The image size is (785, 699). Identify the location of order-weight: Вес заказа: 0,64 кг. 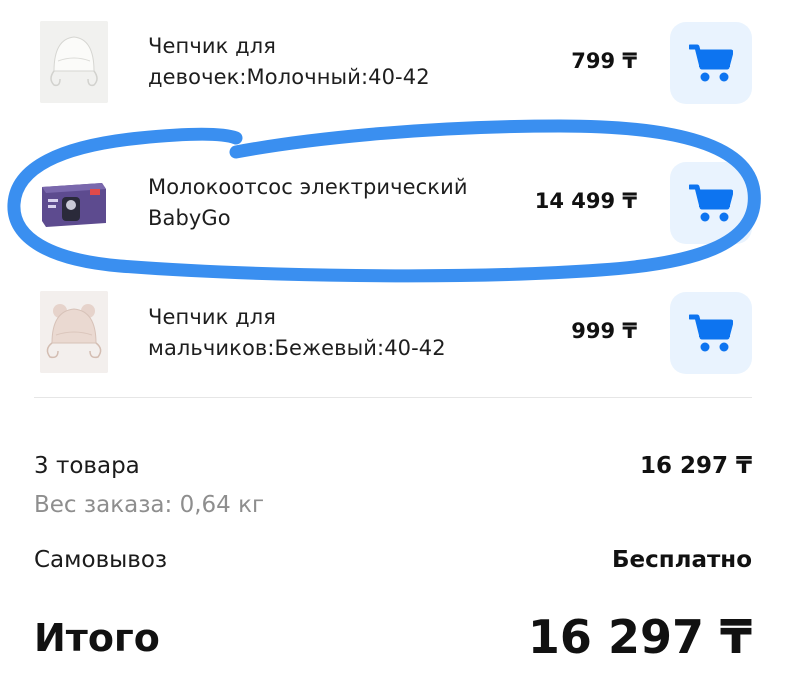
(149, 505).